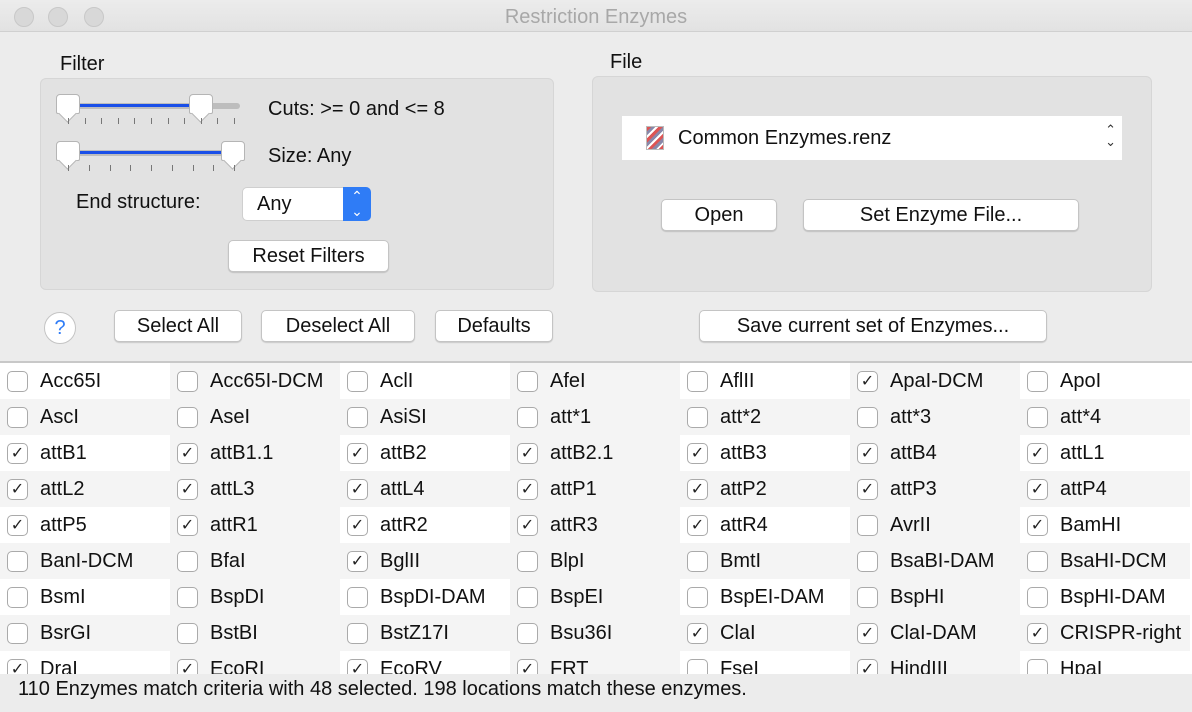 The height and width of the screenshot is (712, 1192). I want to click on enzyme-checkbox-item: ✓ attB2, so click(425, 453).